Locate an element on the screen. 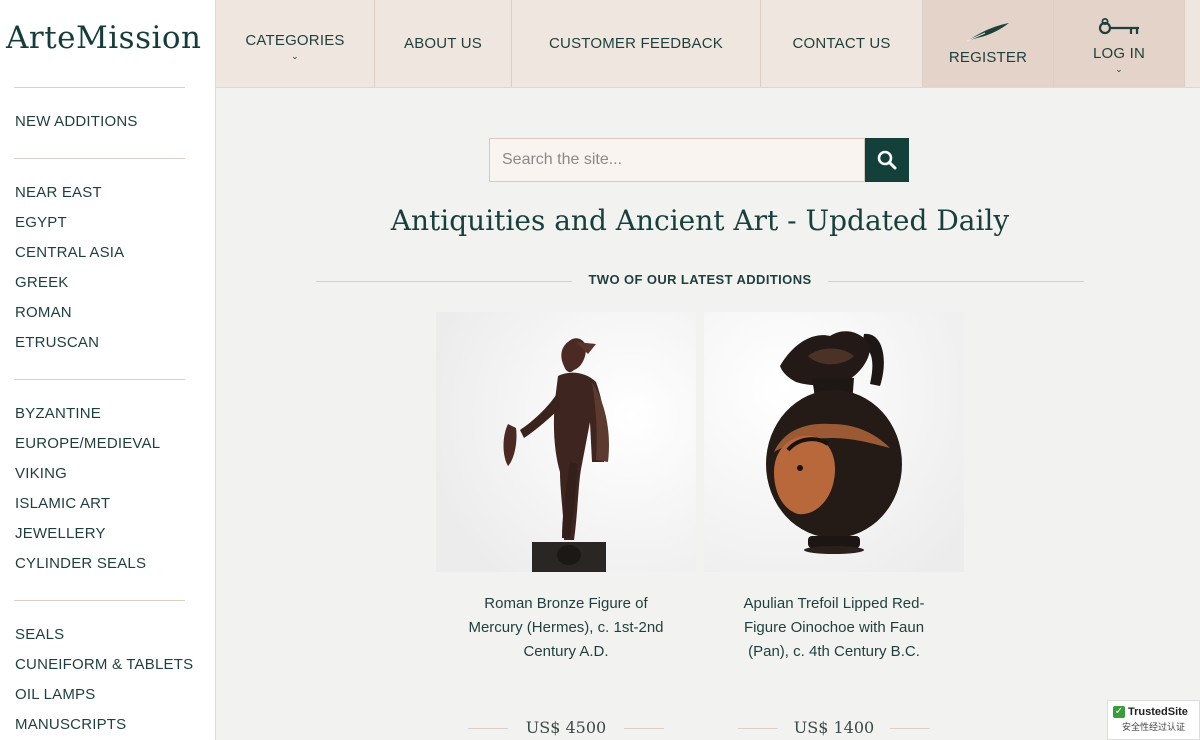 This screenshot has height=740, width=1200. checkmark-icon: ✓ is located at coordinates (1119, 712).